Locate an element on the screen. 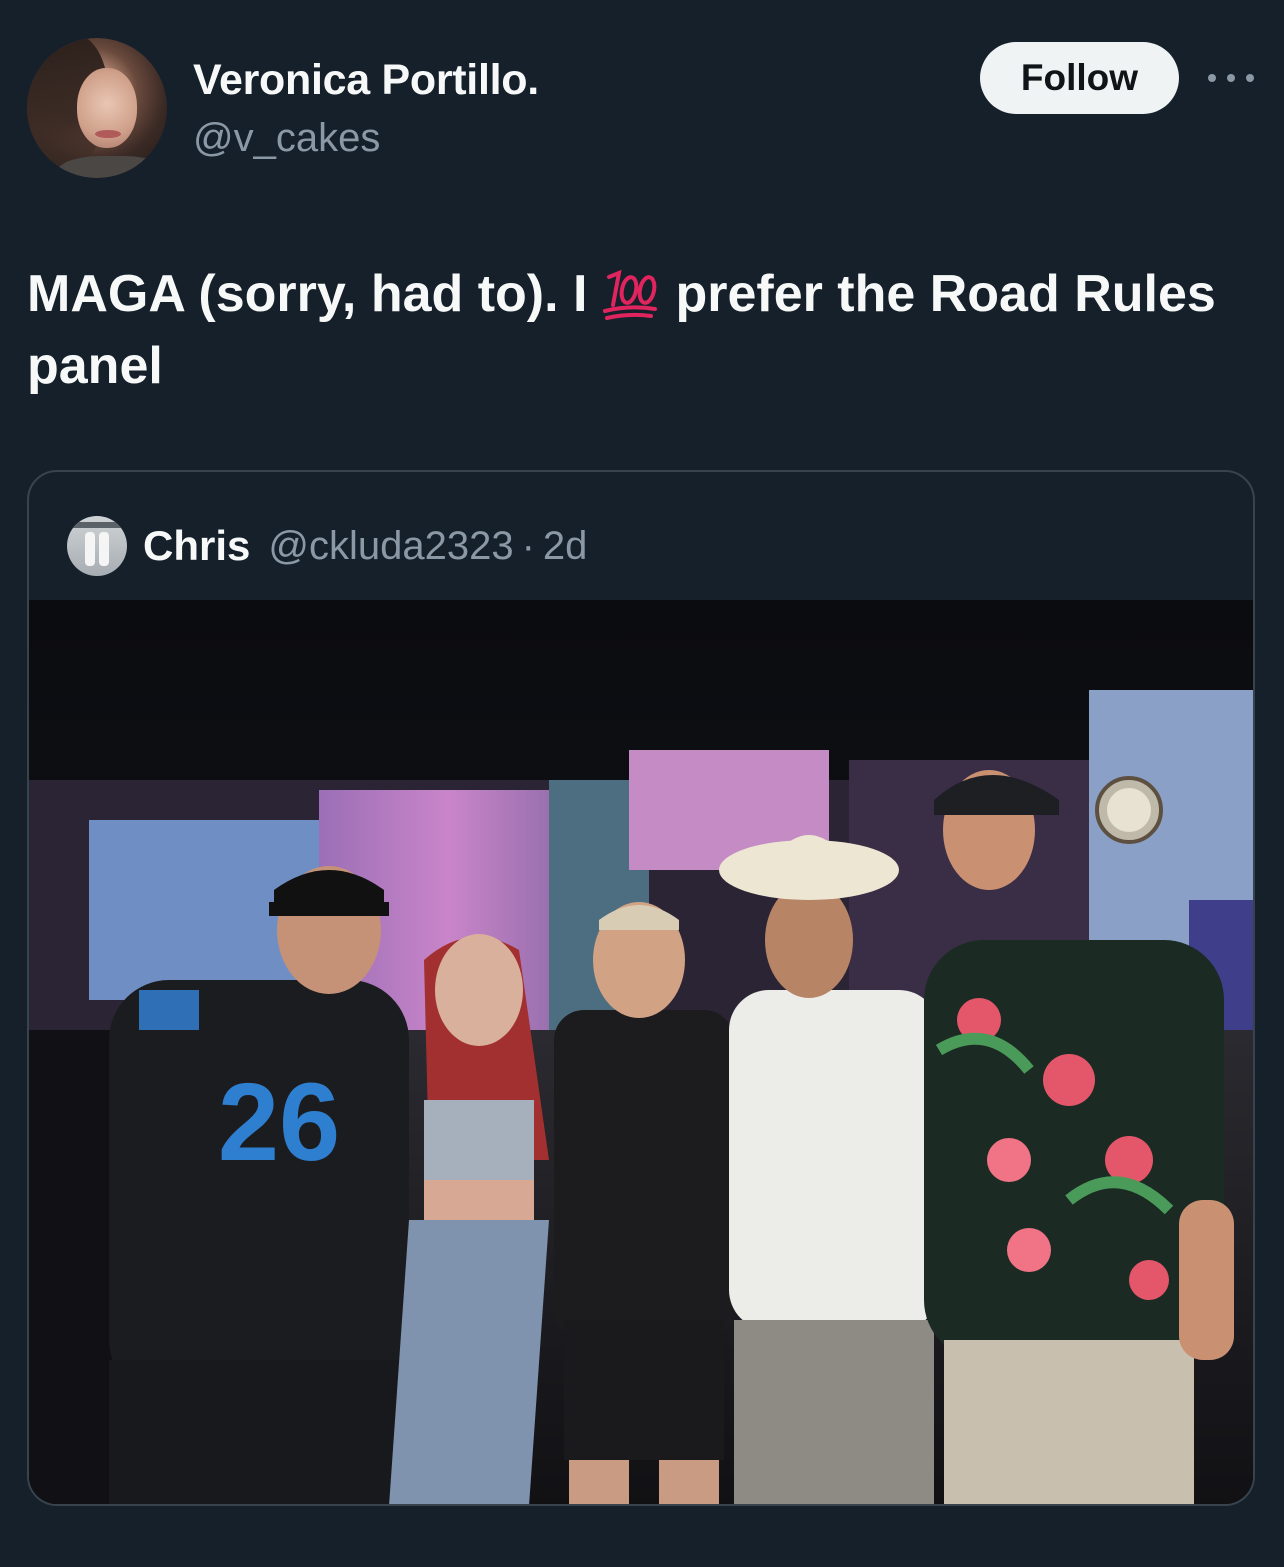  jersey-number: 26 is located at coordinates (279, 1122).